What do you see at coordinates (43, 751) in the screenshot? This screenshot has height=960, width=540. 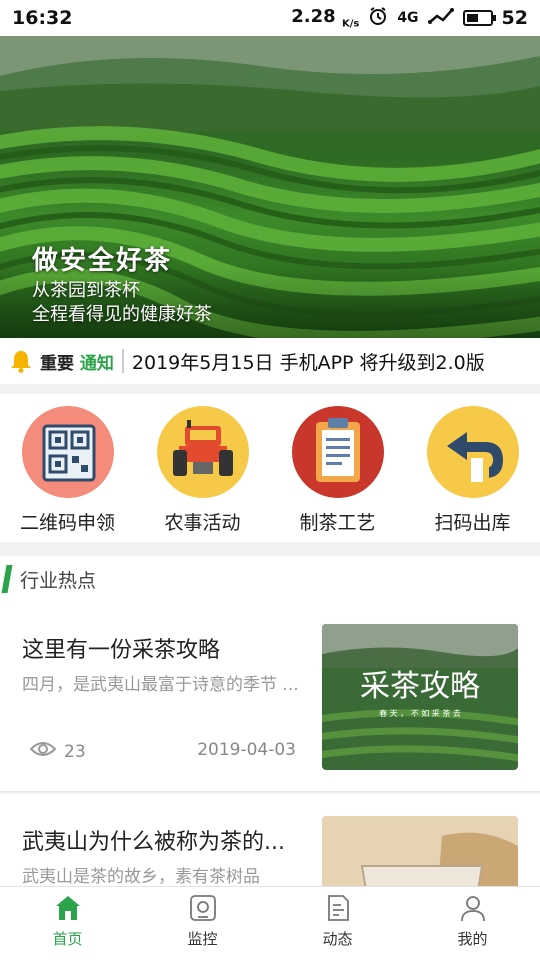 I see `eye-icon` at bounding box center [43, 751].